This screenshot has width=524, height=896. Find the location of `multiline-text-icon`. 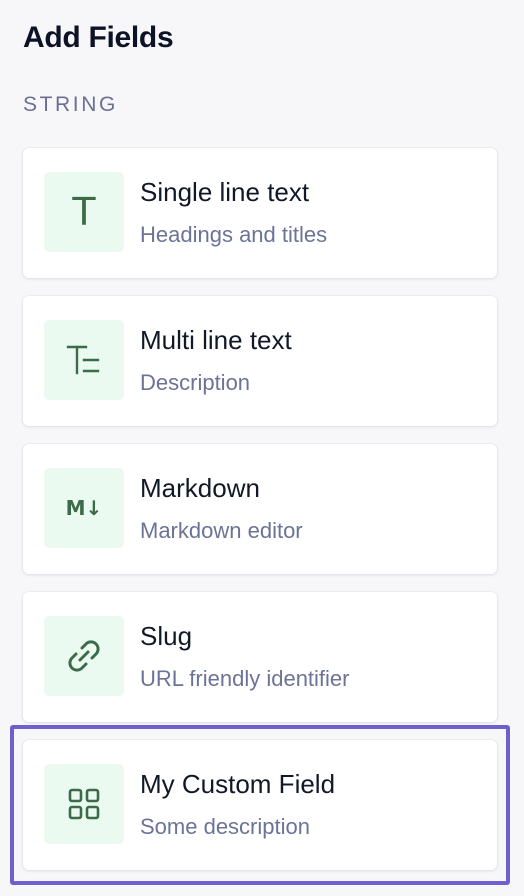

multiline-text-icon is located at coordinates (84, 360).